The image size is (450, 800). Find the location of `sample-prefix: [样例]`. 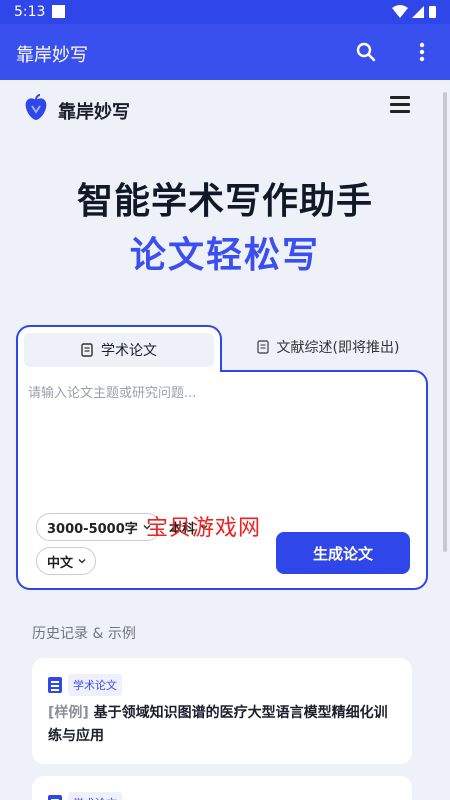

sample-prefix: [样例] is located at coordinates (68, 713).